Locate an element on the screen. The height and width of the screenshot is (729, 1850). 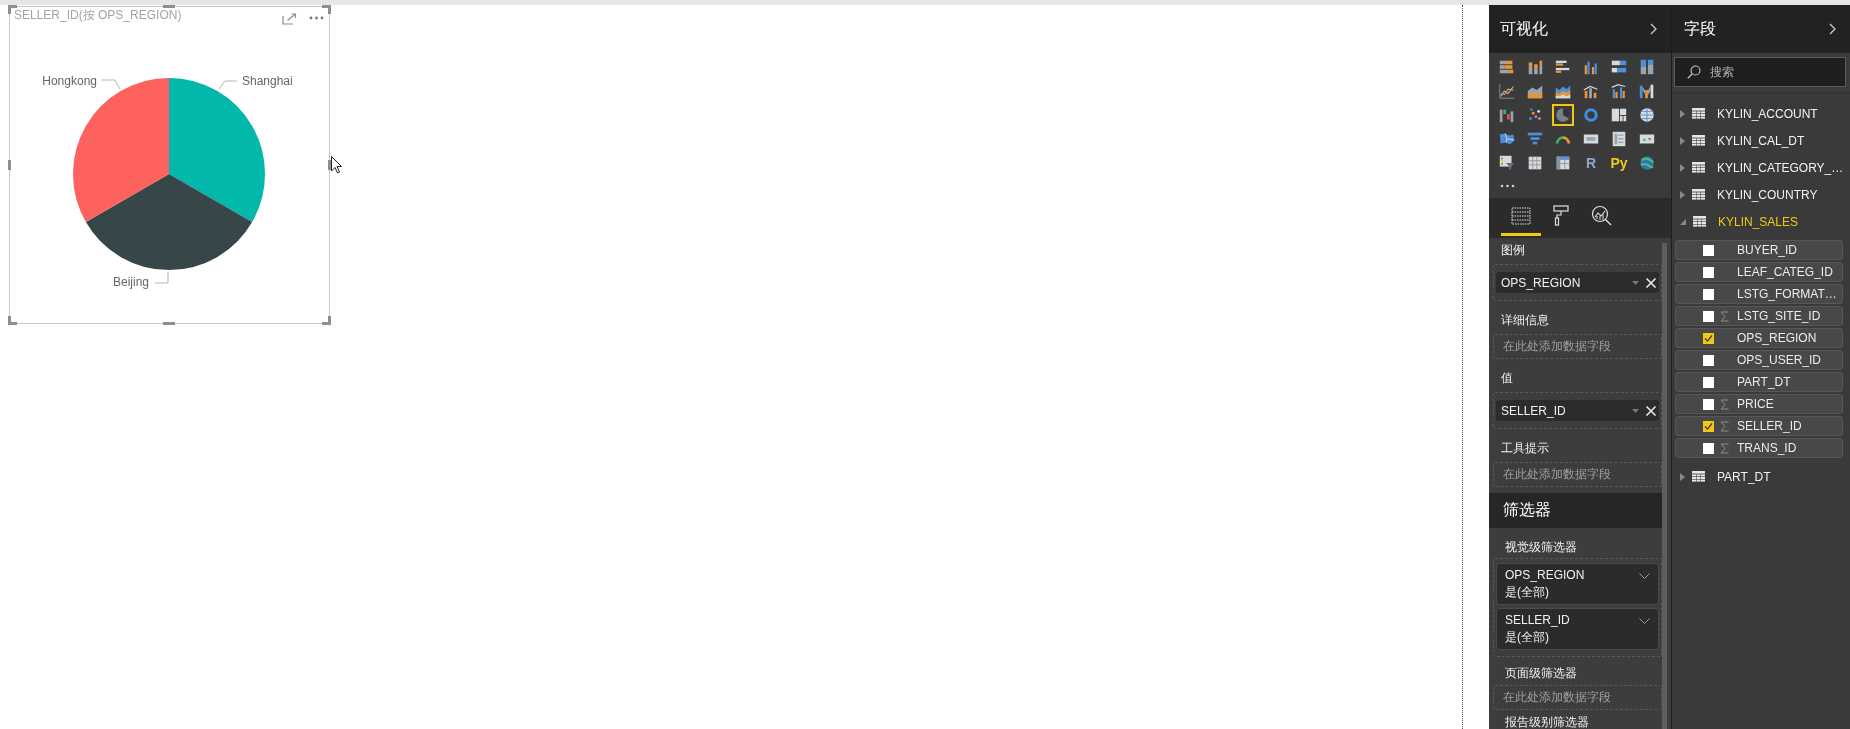
matrix-icon is located at coordinates (1563, 163).